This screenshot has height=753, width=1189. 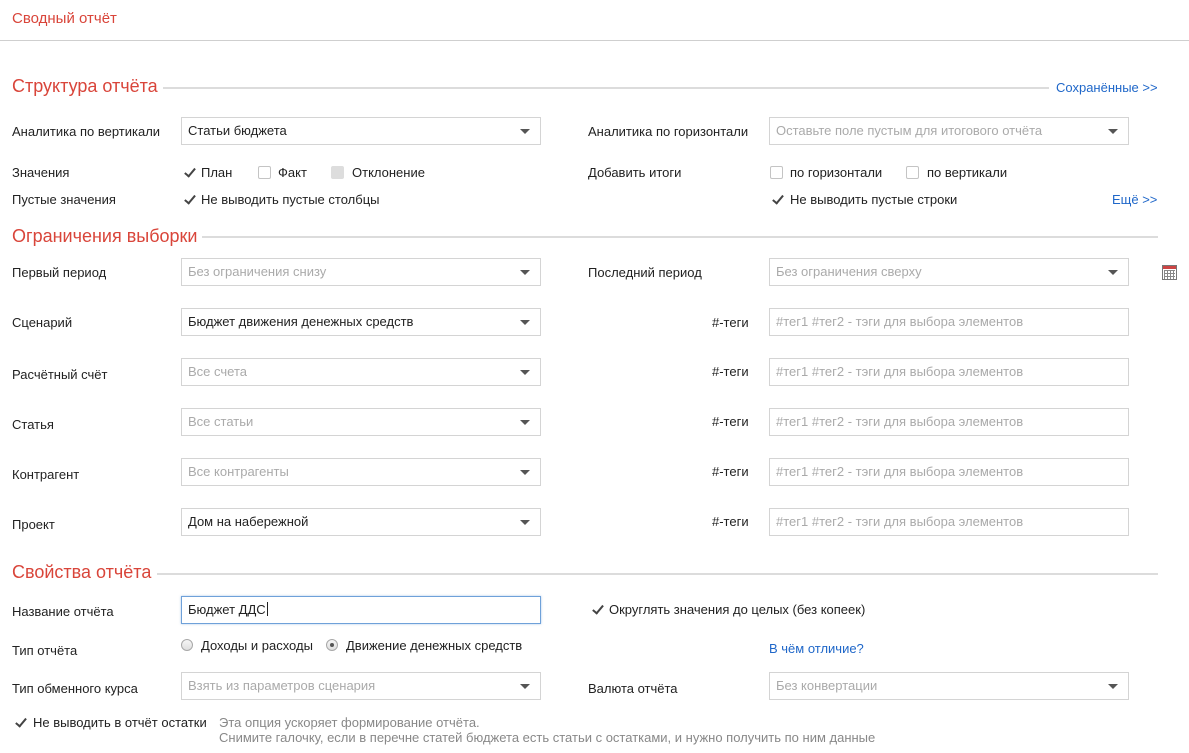 I want to click on text-cursor, so click(x=267, y=609).